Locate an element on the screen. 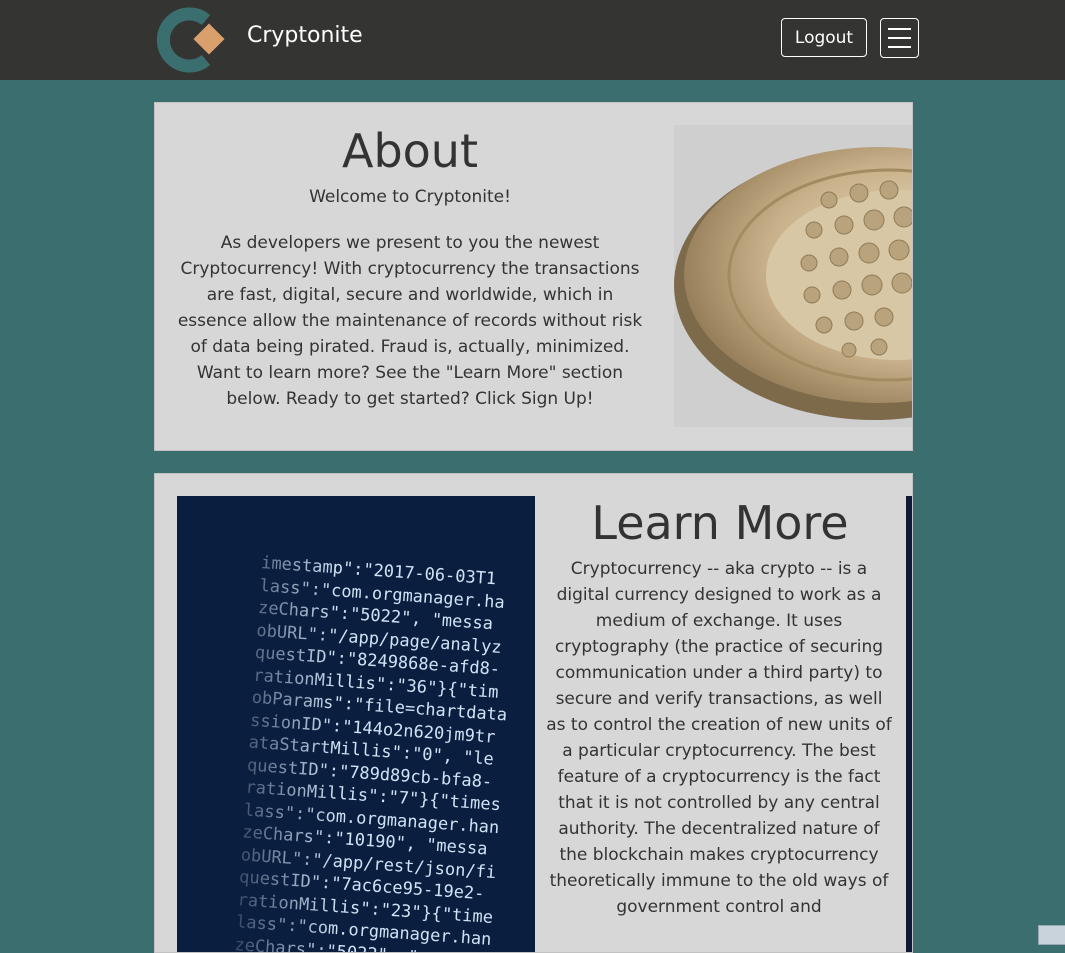  learn-more-title: Learn More is located at coordinates (720, 523).